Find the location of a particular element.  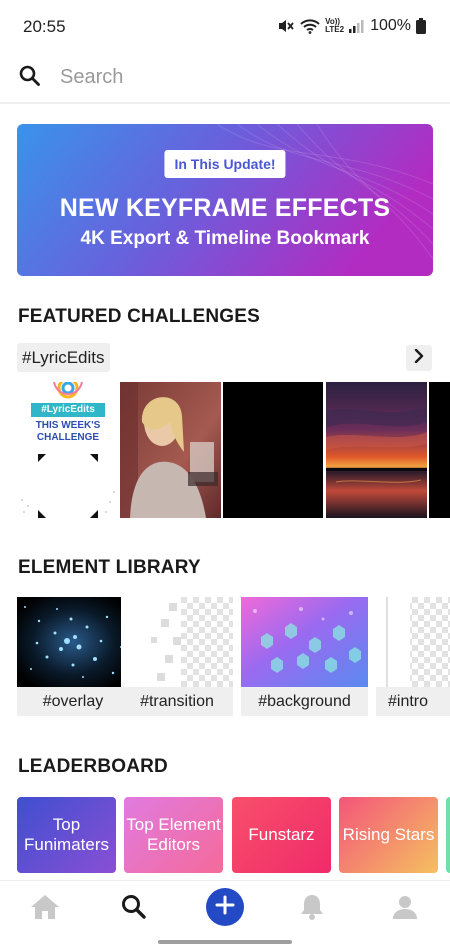

signal-icon is located at coordinates (357, 26).